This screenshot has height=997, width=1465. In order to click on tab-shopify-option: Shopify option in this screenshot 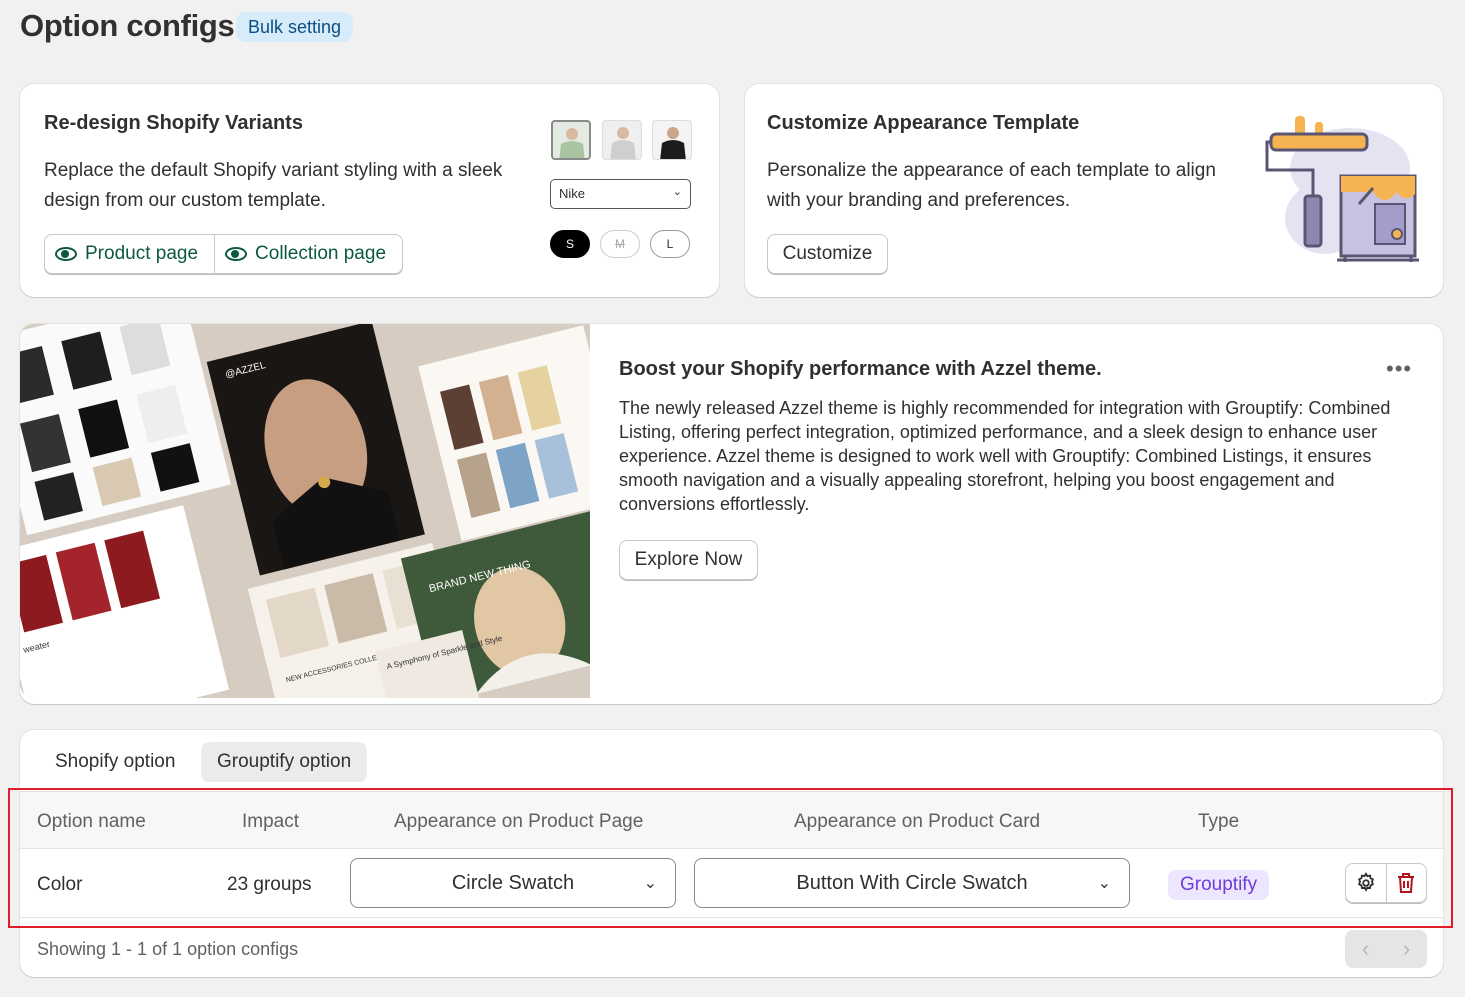, I will do `click(115, 762)`.